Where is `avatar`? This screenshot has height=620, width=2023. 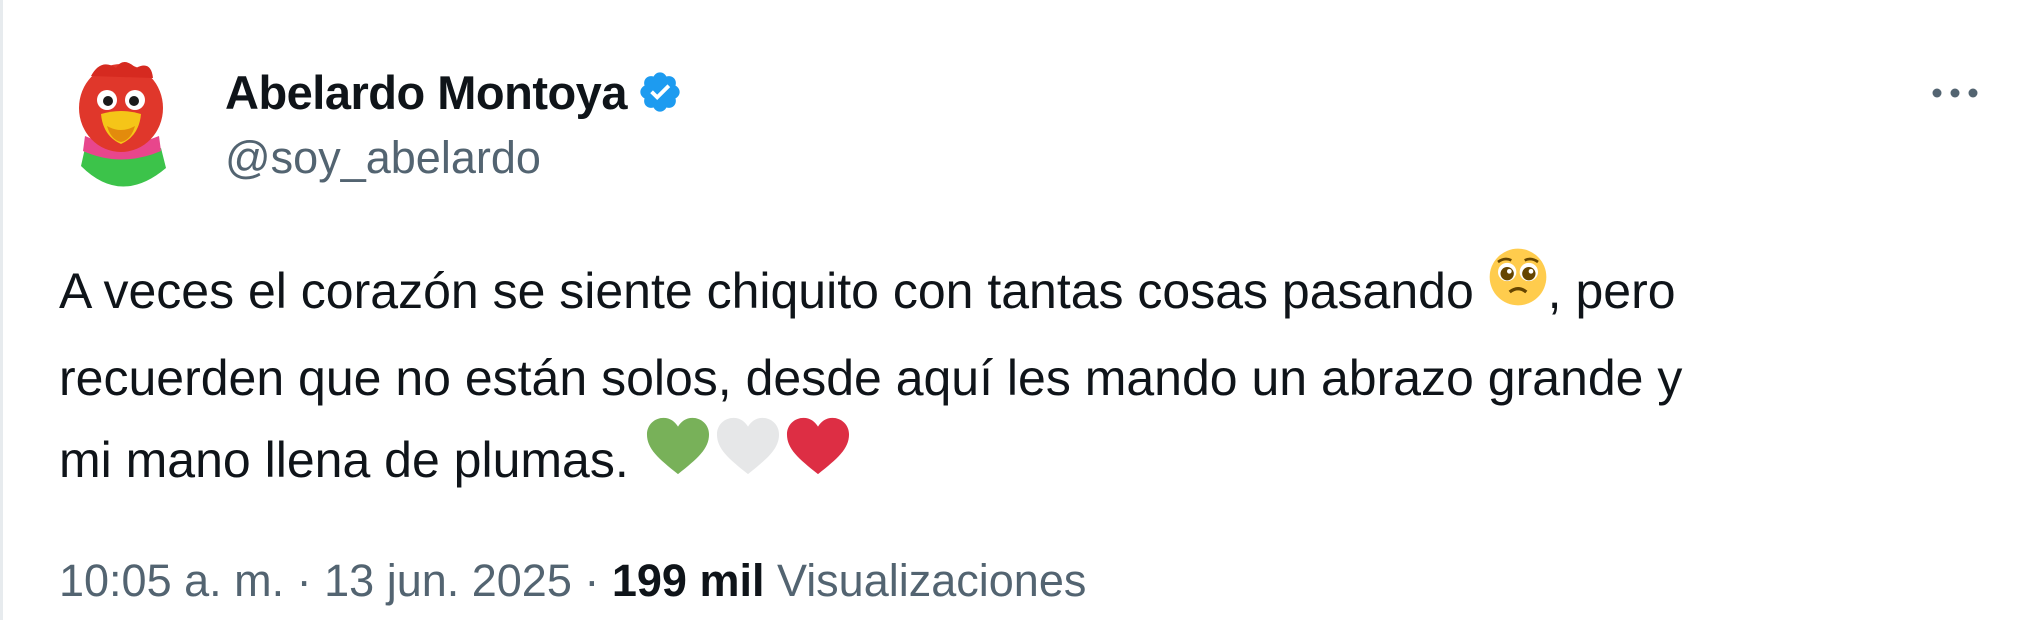
avatar is located at coordinates (121, 123).